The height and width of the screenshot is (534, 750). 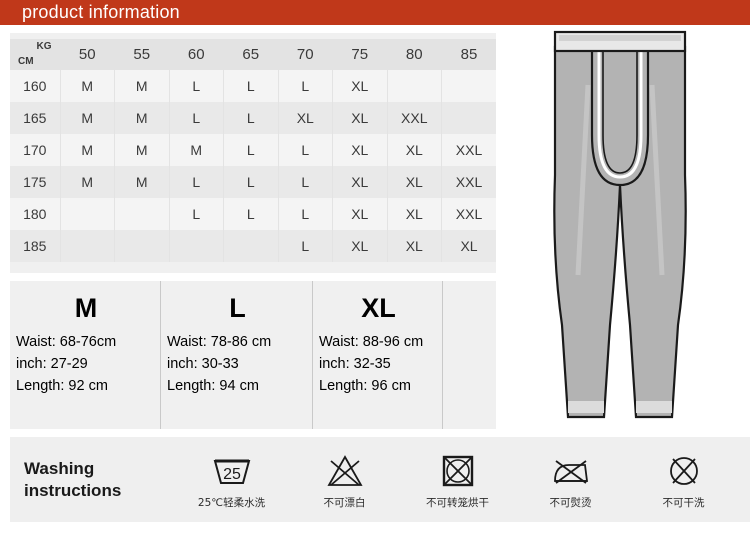 I want to click on weight-header: 55, so click(x=142, y=54).